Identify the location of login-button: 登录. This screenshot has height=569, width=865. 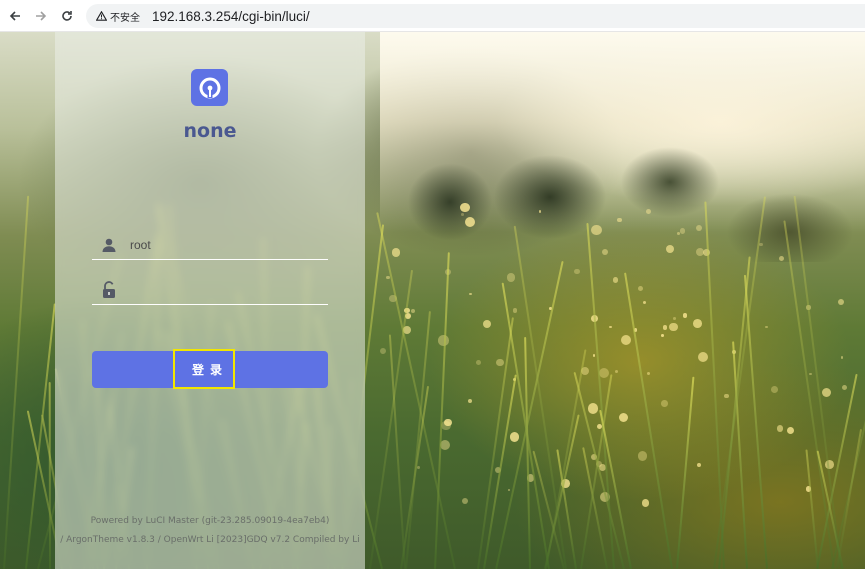
(210, 369).